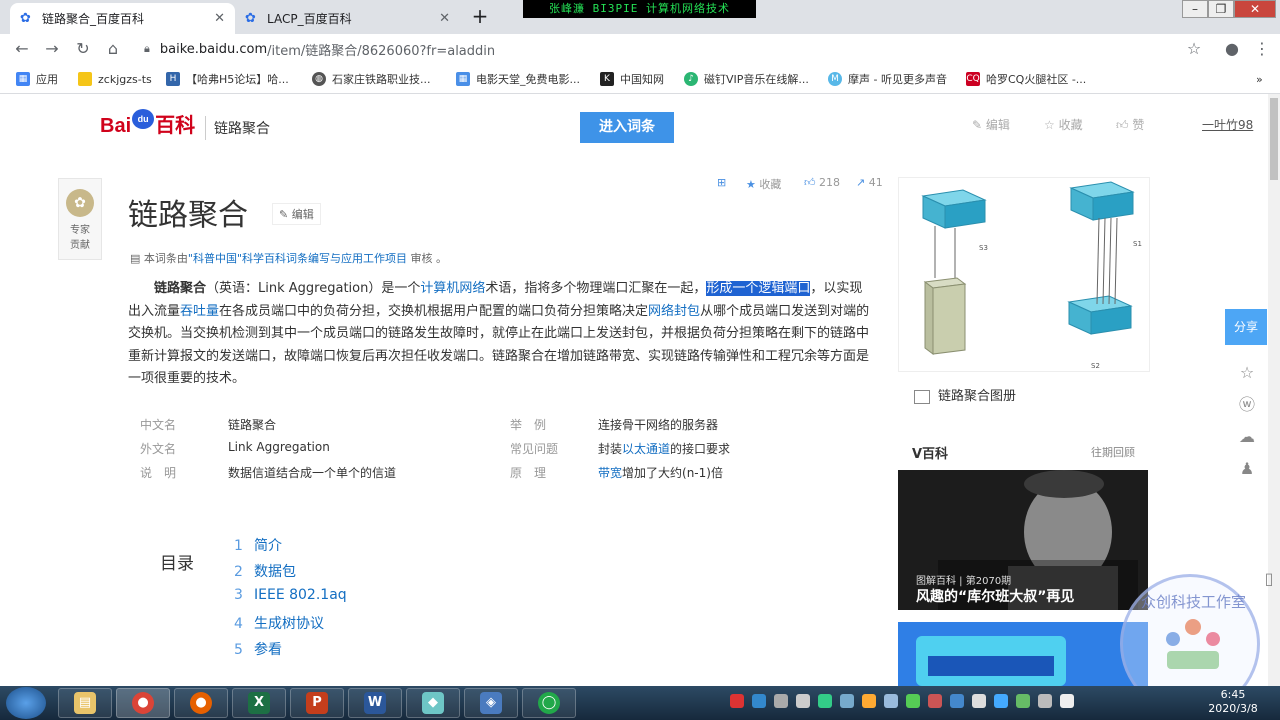 The image size is (1280, 720). I want to click on toc-label: 生成树协议, so click(289, 624).